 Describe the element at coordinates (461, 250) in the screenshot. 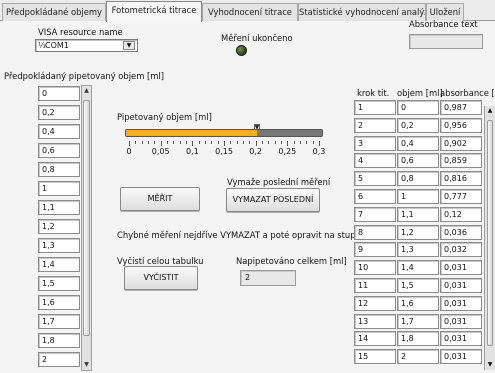

I see `table-cell-absorbance: 0,032` at that location.